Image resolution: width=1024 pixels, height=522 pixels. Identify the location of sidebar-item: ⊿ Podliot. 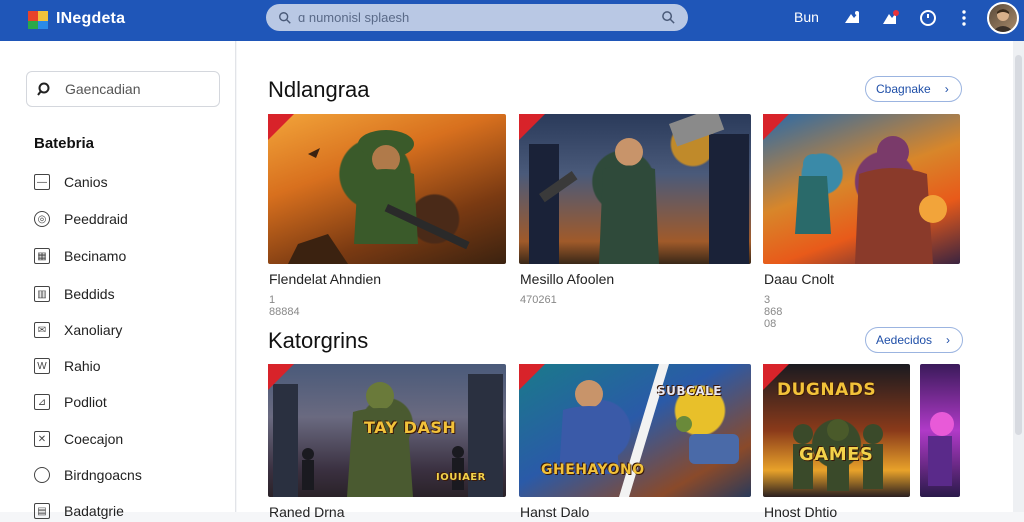
(70, 402).